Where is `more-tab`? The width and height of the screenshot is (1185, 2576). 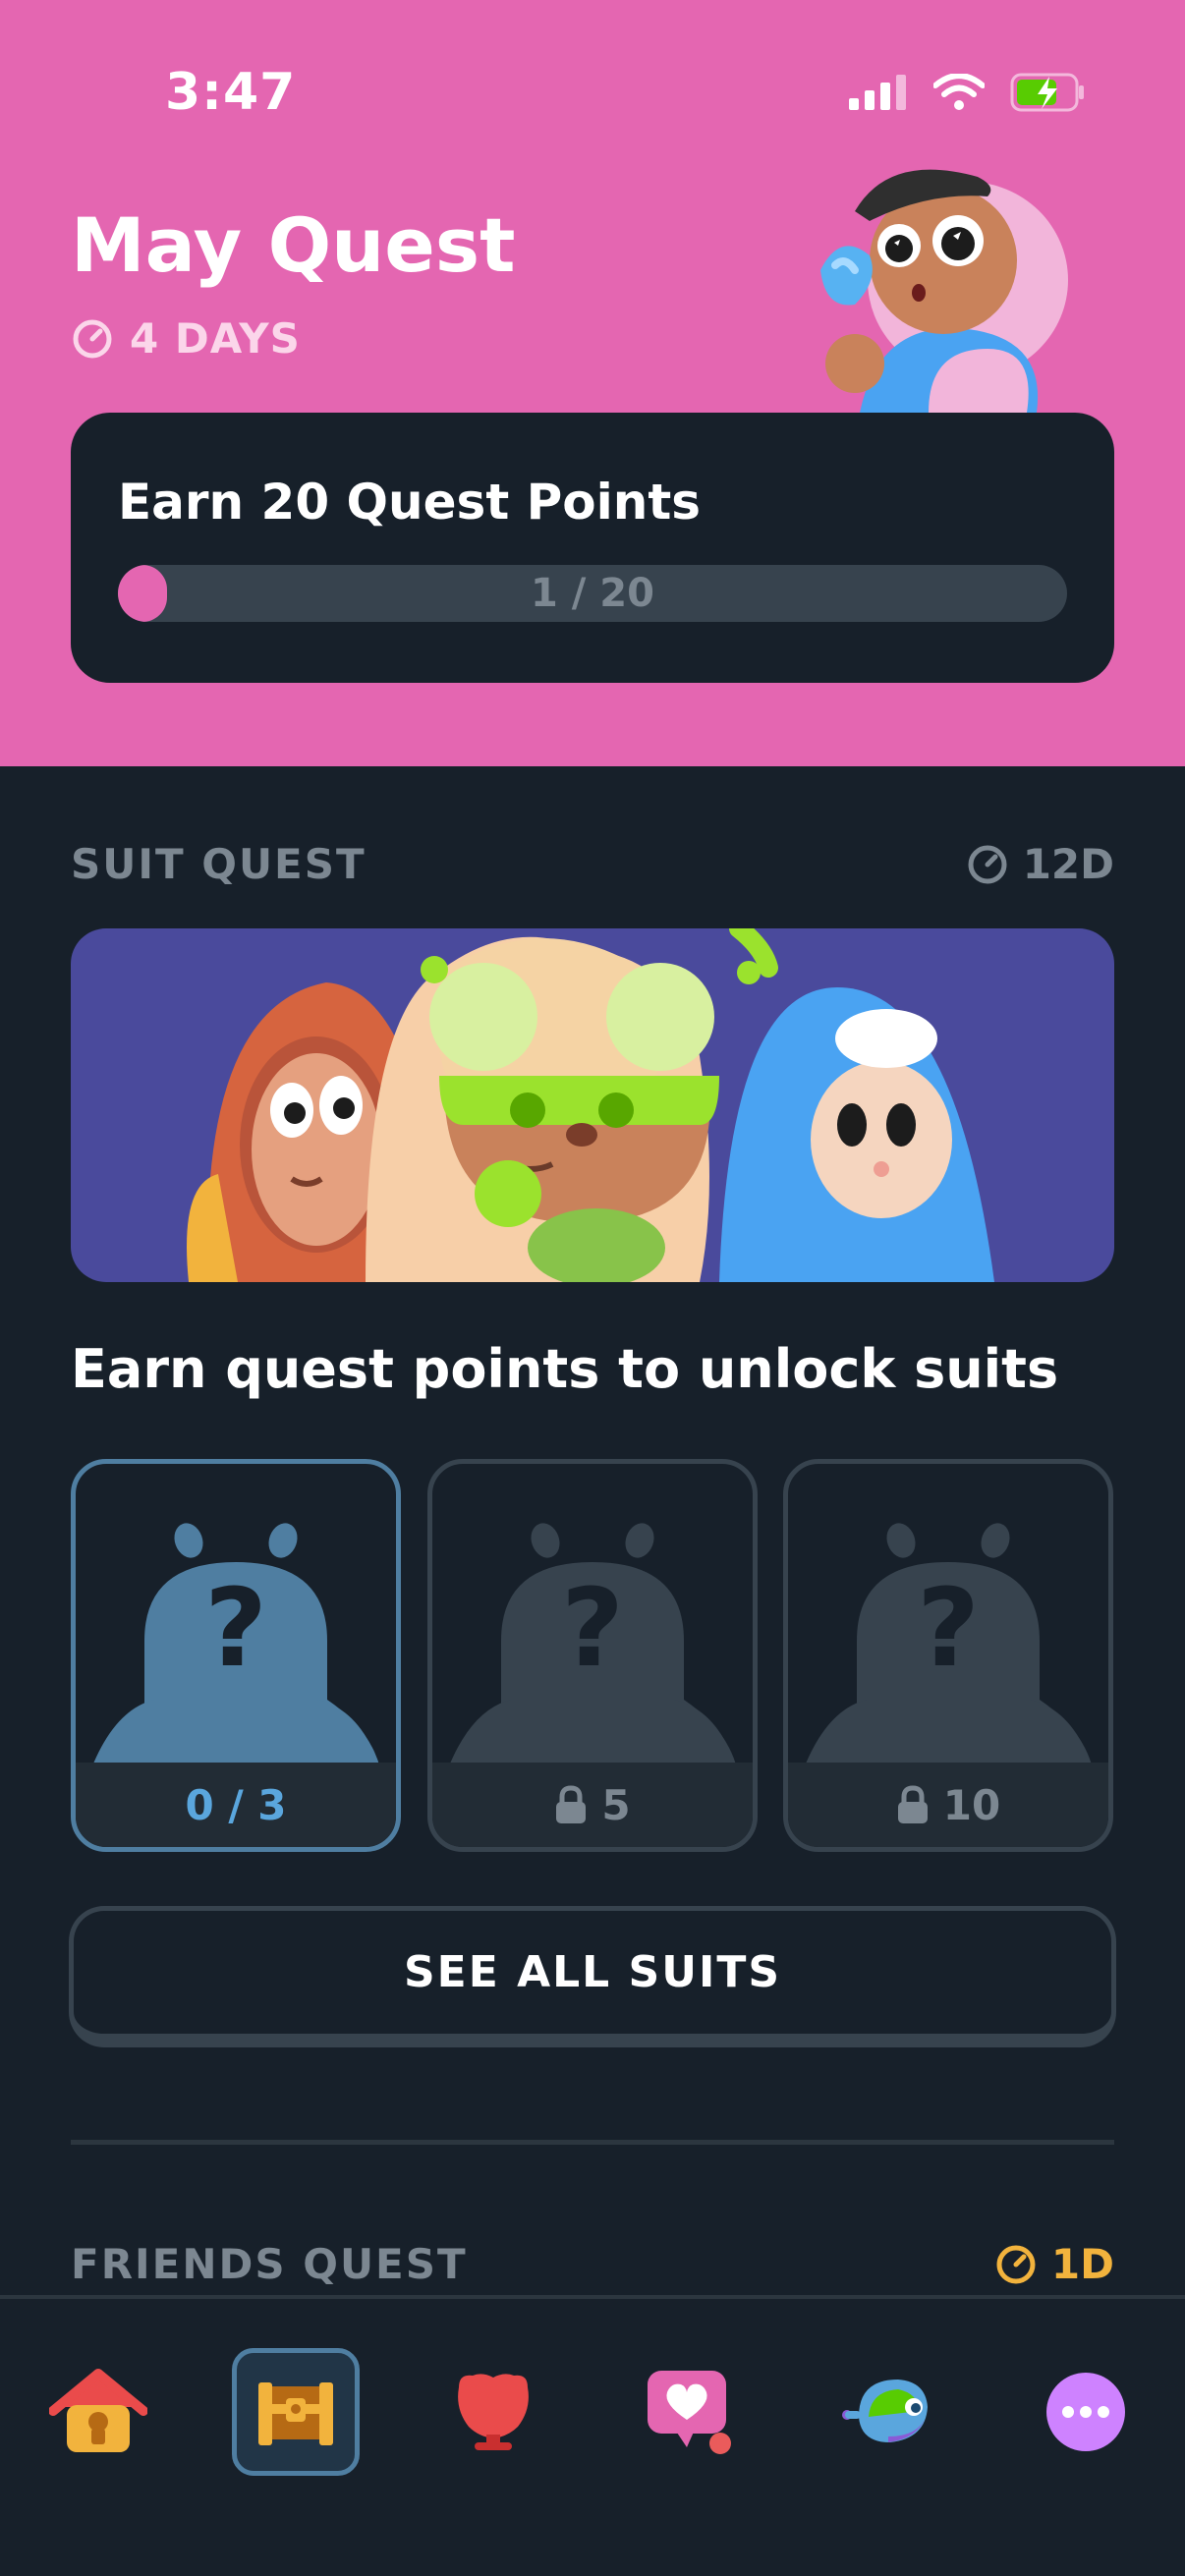 more-tab is located at coordinates (1086, 2412).